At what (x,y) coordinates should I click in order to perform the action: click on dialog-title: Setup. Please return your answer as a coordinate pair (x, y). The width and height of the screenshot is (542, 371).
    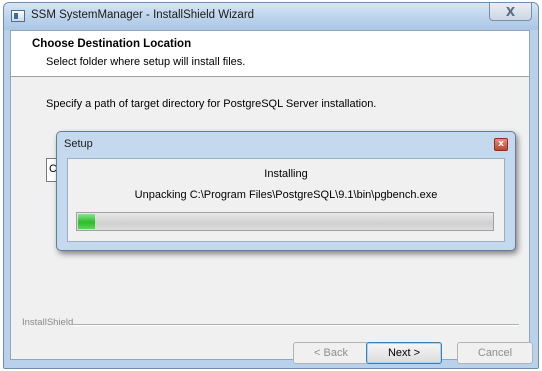
    Looking at the image, I should click on (78, 144).